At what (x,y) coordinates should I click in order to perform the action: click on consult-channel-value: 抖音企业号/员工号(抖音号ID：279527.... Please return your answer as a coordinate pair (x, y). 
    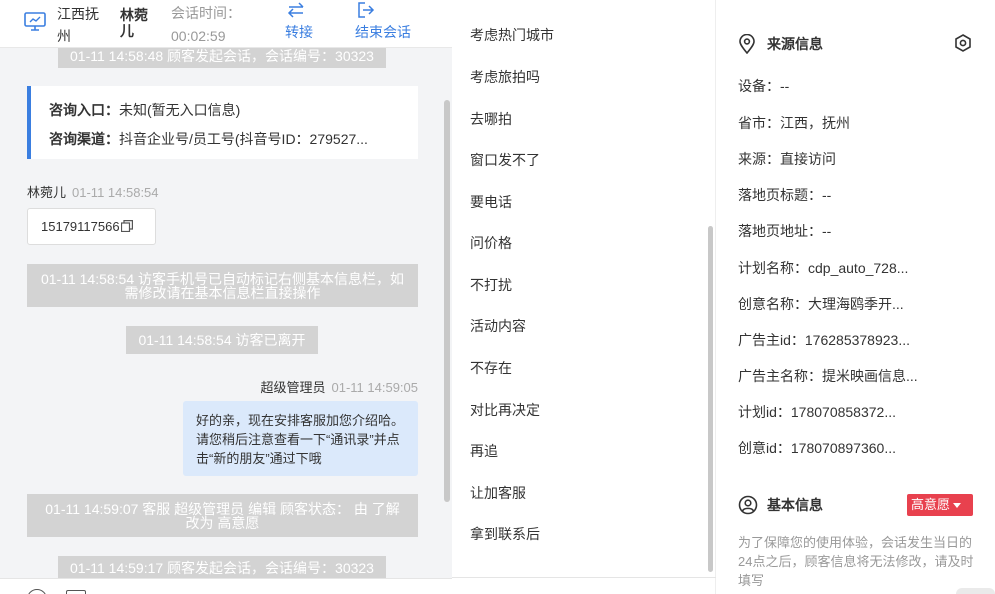
    Looking at the image, I should click on (243, 139).